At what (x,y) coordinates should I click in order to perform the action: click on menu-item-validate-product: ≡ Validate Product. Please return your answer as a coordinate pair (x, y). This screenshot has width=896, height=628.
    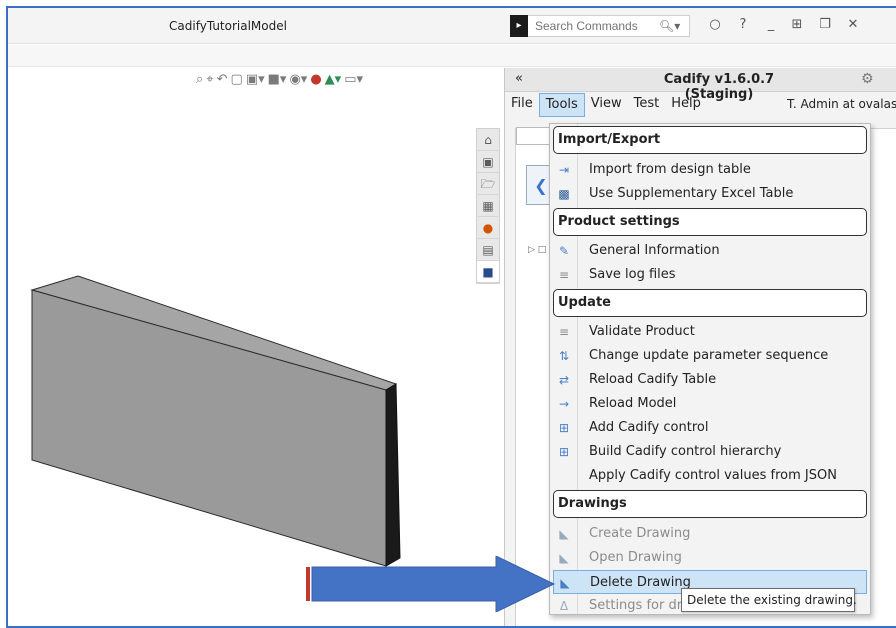
    Looking at the image, I should click on (710, 332).